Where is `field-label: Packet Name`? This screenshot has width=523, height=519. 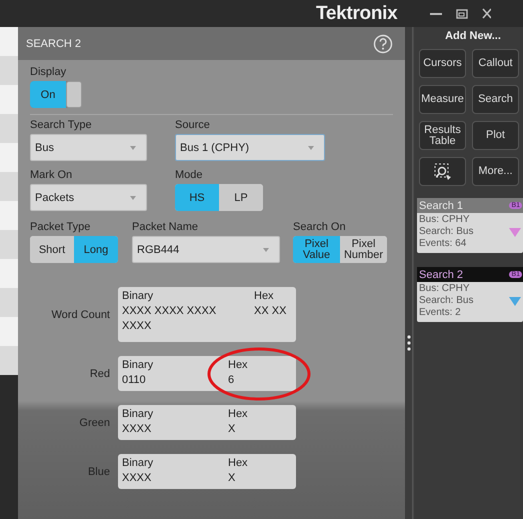 field-label: Packet Name is located at coordinates (166, 227).